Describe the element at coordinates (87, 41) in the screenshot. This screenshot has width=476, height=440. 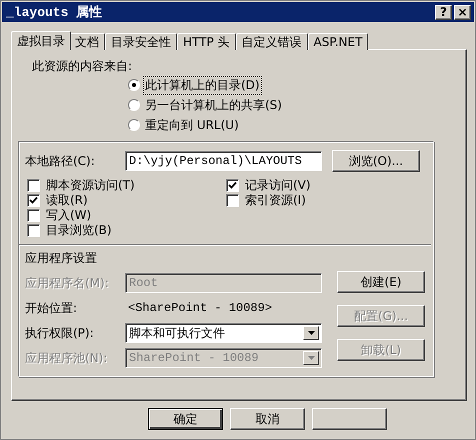
I see `tab: 文档` at that location.